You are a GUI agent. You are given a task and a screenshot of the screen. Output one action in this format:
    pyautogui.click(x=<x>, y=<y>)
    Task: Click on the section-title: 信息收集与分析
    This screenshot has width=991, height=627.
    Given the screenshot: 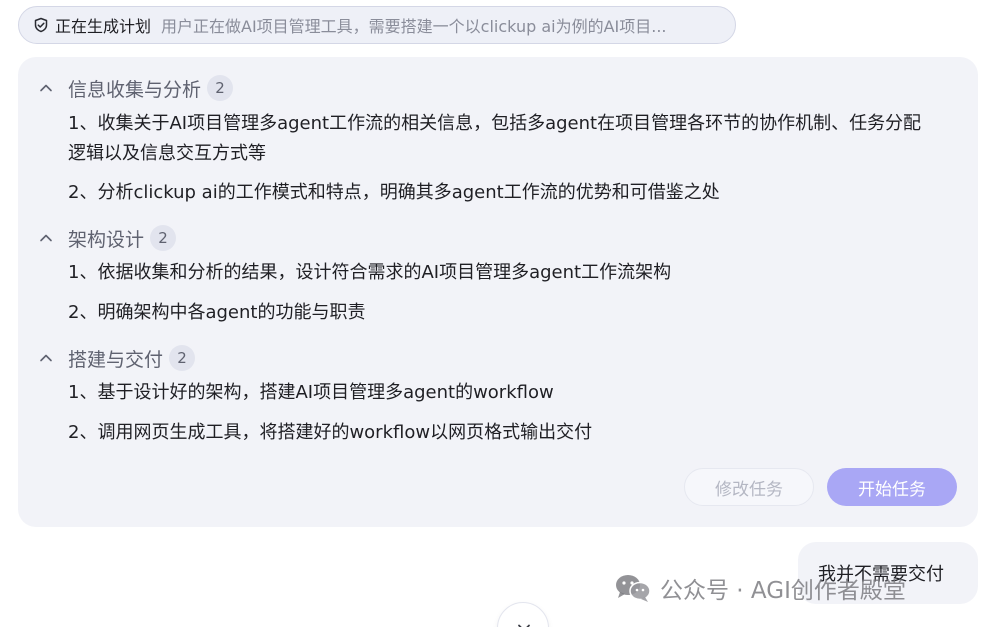 What is the action you would take?
    pyautogui.click(x=135, y=89)
    